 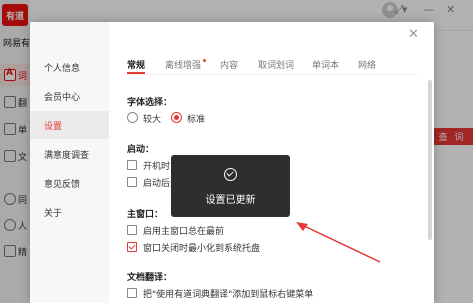 What do you see at coordinates (302, 226) in the screenshot?
I see `arrow-head` at bounding box center [302, 226].